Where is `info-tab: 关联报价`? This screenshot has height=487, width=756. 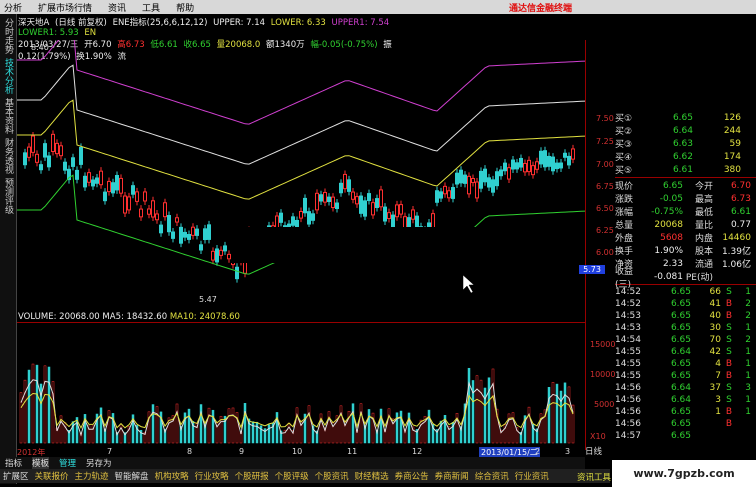 info-tab: 关联报价 is located at coordinates (52, 476).